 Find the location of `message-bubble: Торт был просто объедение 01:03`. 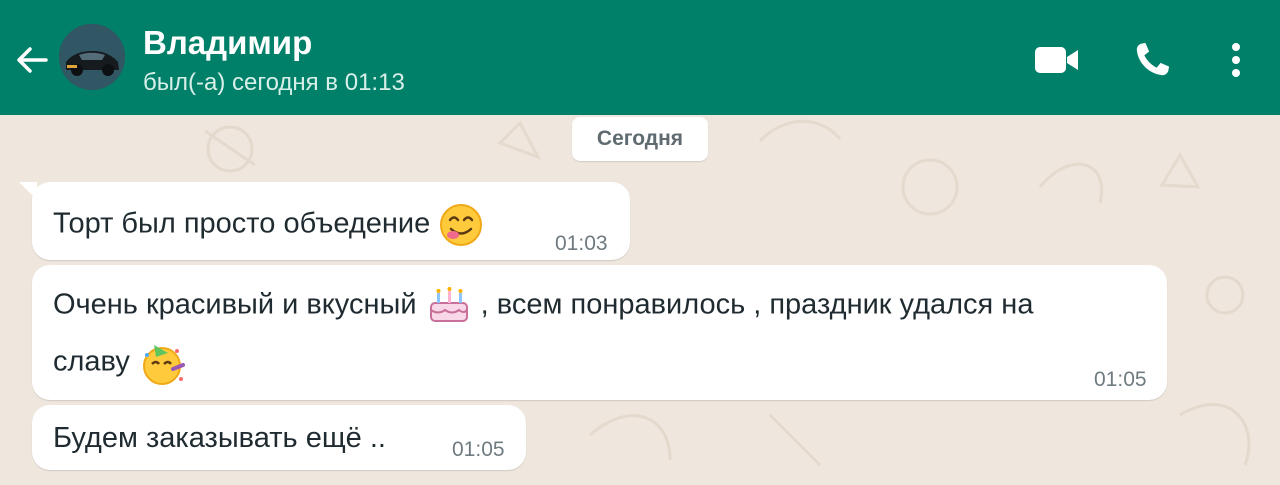

message-bubble: Торт был просто объедение 01:03 is located at coordinates (324, 221).